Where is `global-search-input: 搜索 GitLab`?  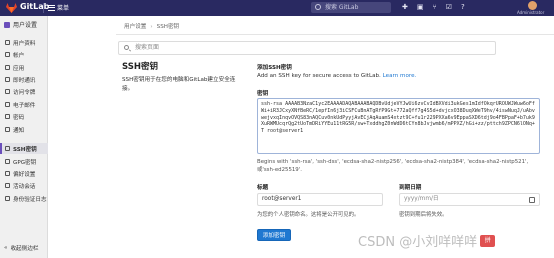
global-search-input: 搜索 GitLab is located at coordinates (351, 7).